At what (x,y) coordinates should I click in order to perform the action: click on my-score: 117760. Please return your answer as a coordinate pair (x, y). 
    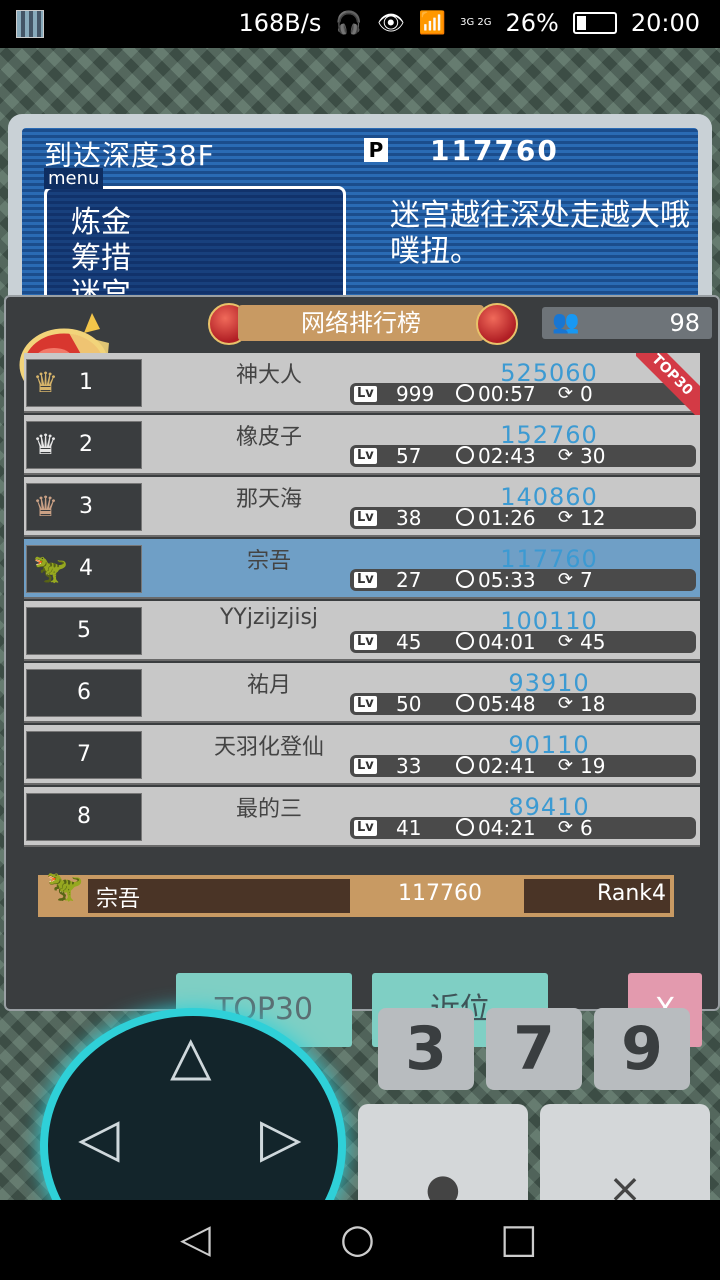
    Looking at the image, I should click on (440, 893).